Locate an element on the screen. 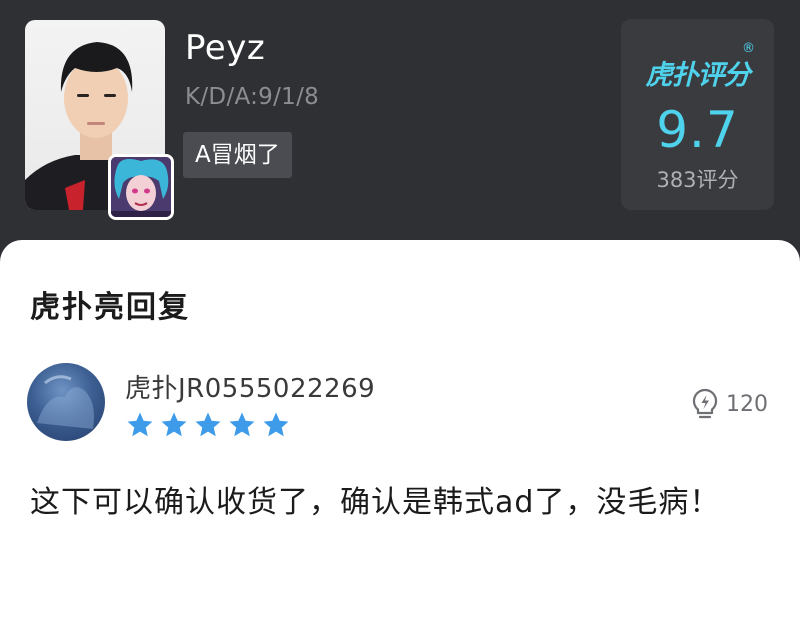  like-button: 120 is located at coordinates (729, 404).